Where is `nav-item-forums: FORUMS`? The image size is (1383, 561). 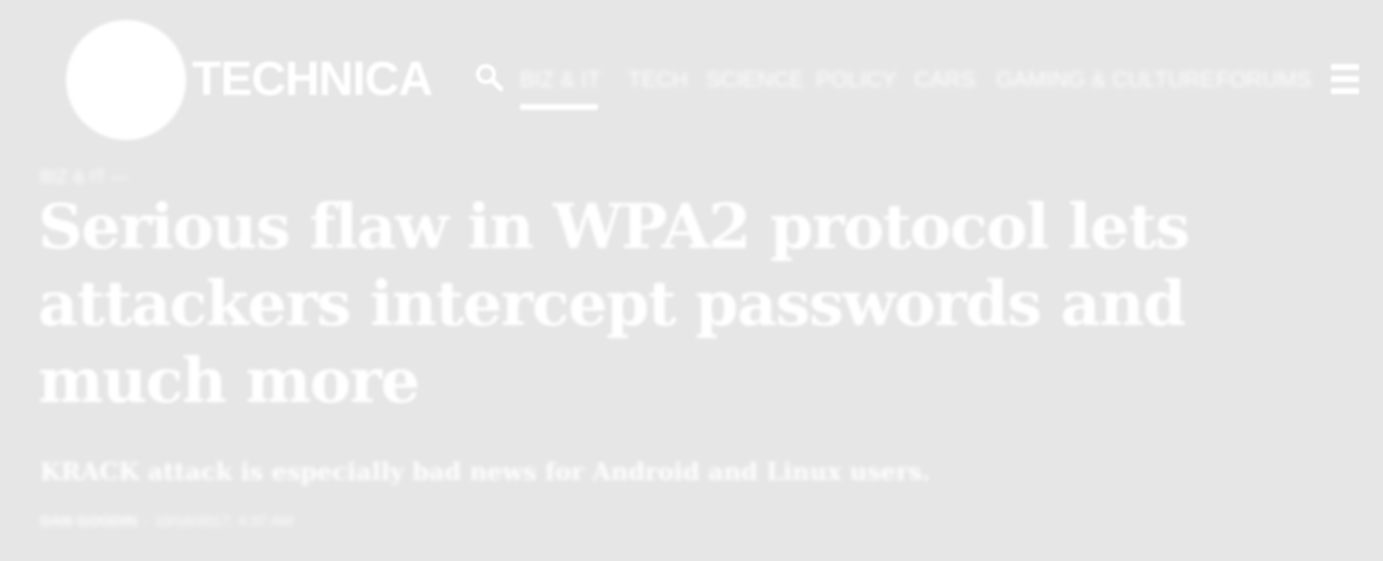 nav-item-forums: FORUMS is located at coordinates (1263, 80).